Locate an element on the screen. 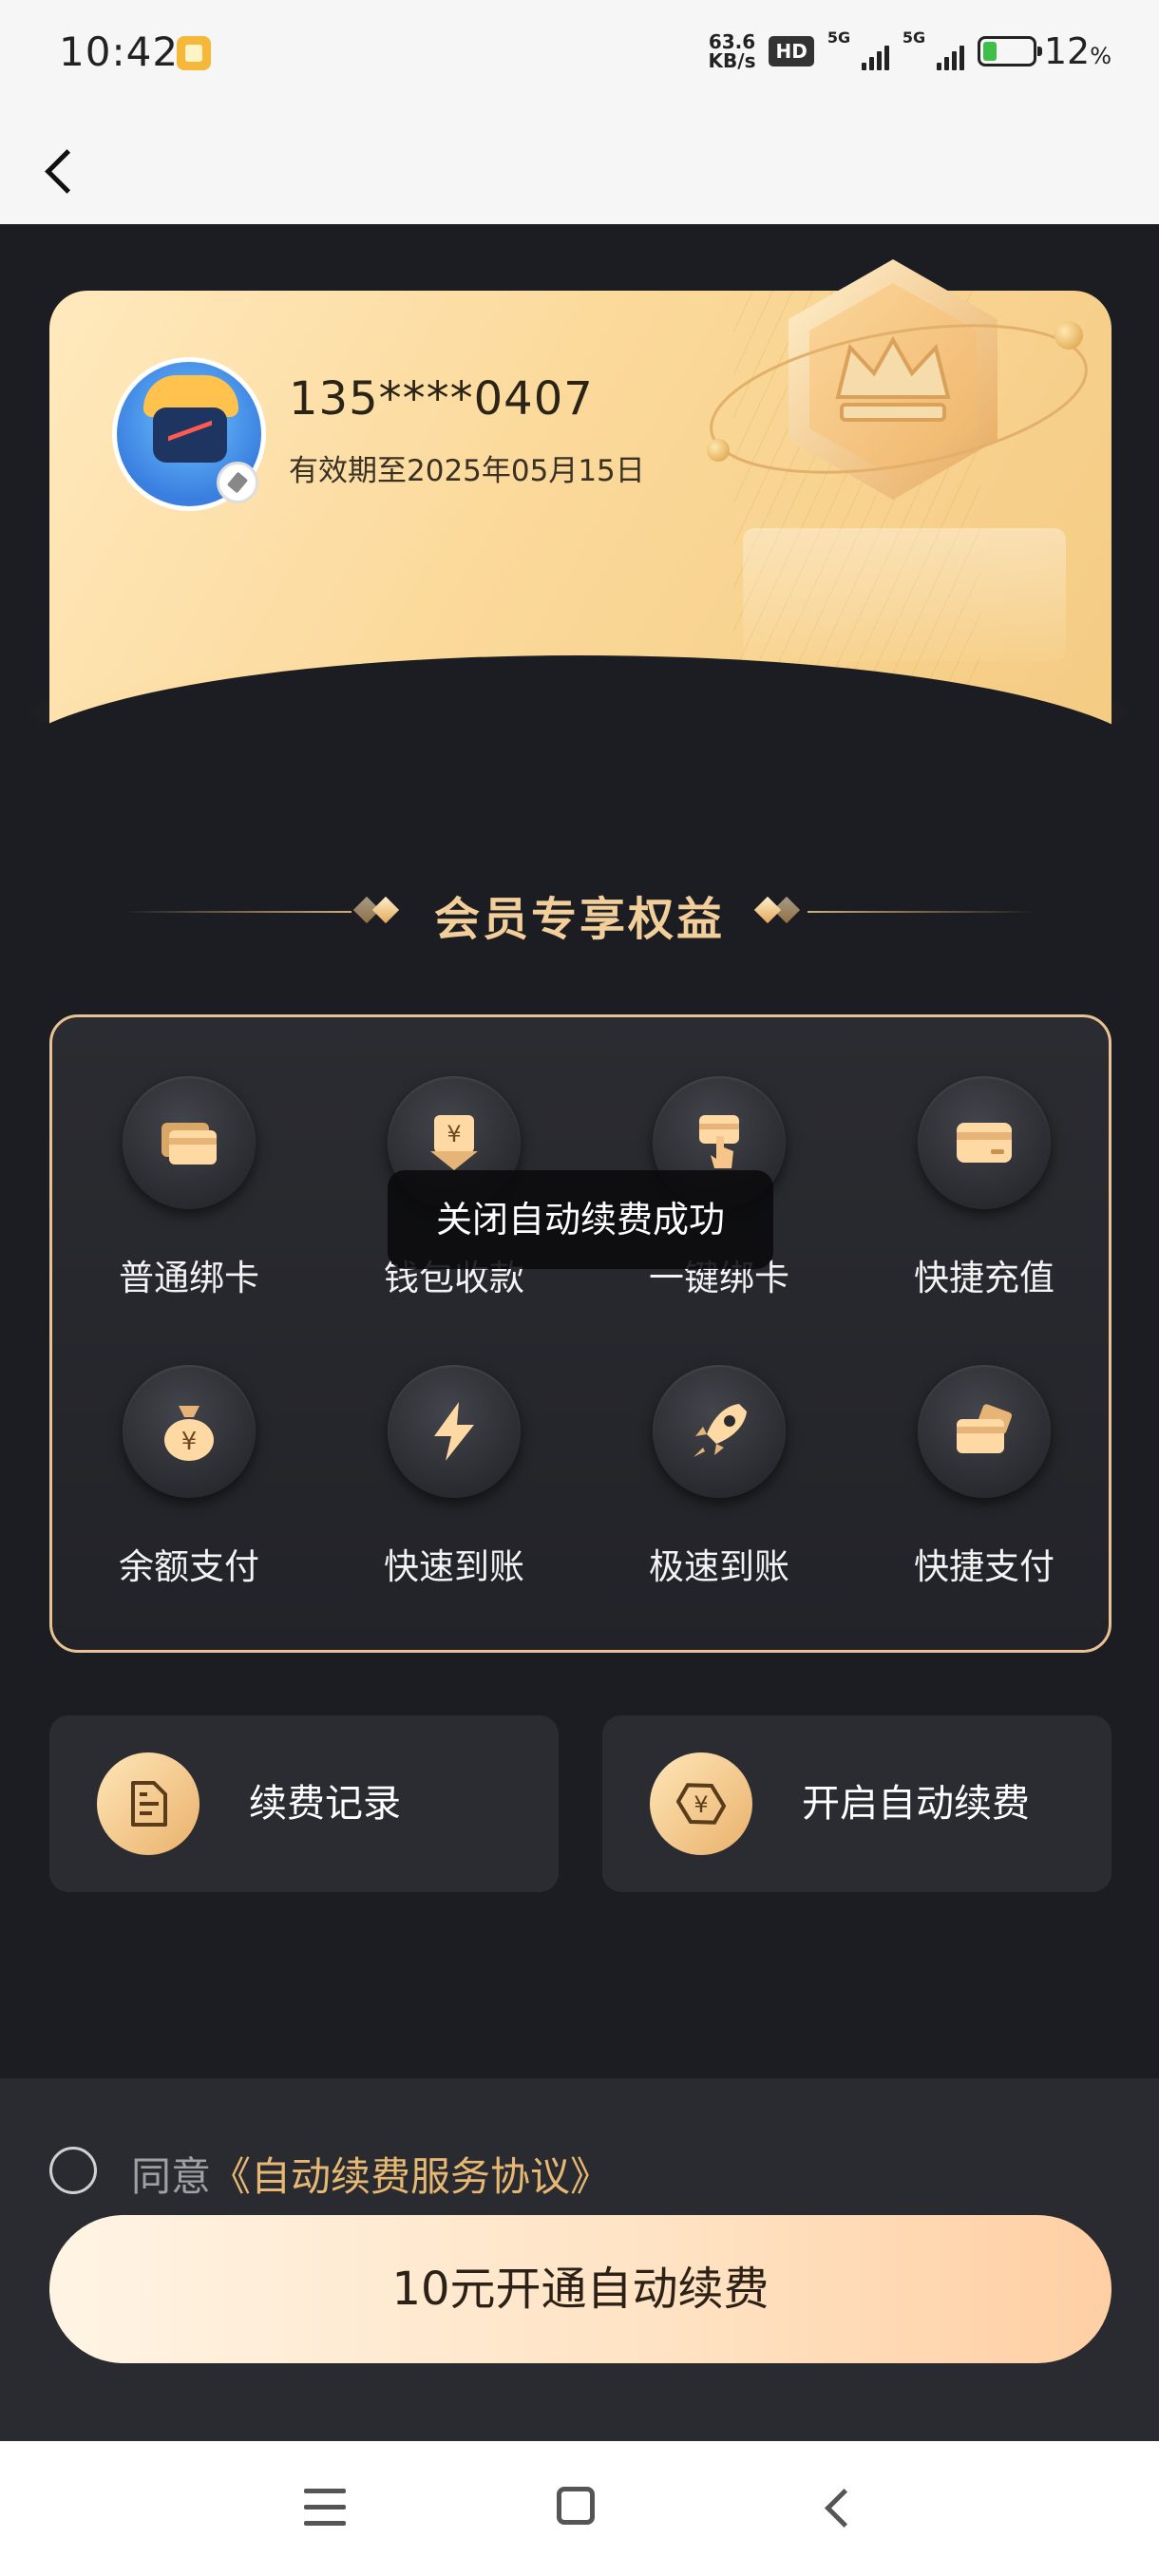 Image resolution: width=1159 pixels, height=2576 pixels. benefit-quick-recharge: 快捷充值 is located at coordinates (984, 1199).